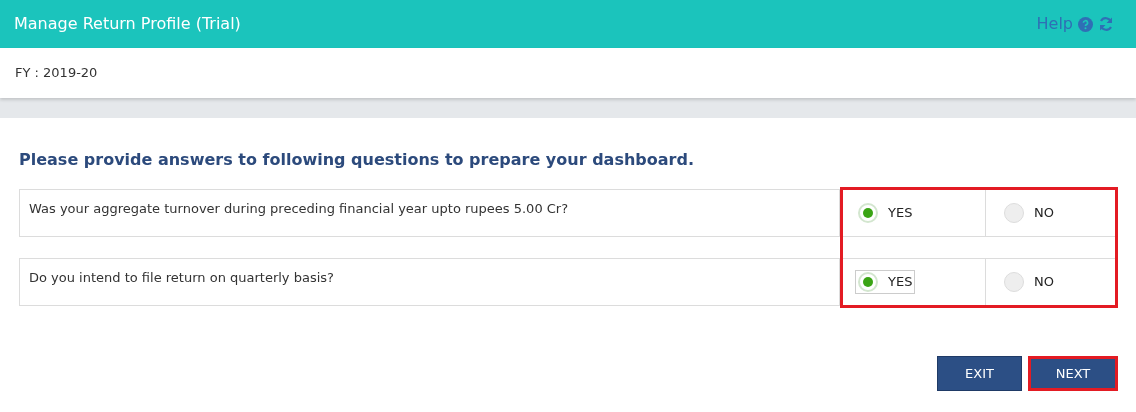  I want to click on action-button: NEXT, so click(1073, 373).